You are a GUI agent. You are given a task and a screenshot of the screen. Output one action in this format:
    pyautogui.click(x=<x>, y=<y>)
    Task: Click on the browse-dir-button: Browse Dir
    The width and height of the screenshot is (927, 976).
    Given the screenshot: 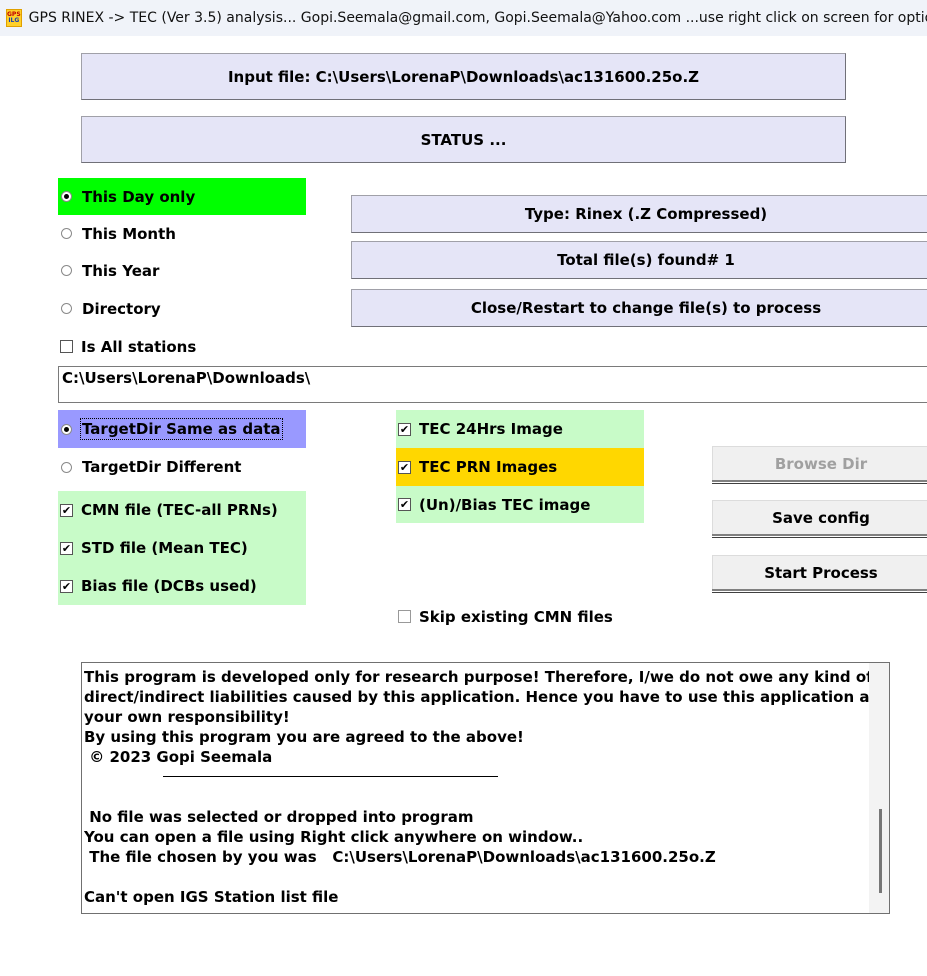 What is the action you would take?
    pyautogui.click(x=819, y=464)
    